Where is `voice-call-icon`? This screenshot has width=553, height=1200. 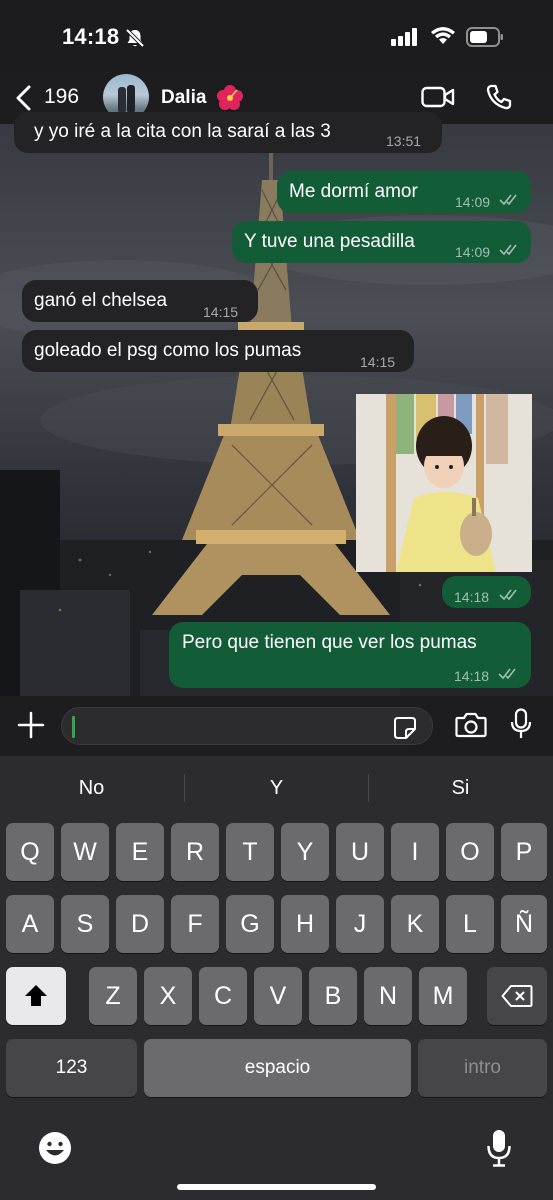
voice-call-icon is located at coordinates (499, 99).